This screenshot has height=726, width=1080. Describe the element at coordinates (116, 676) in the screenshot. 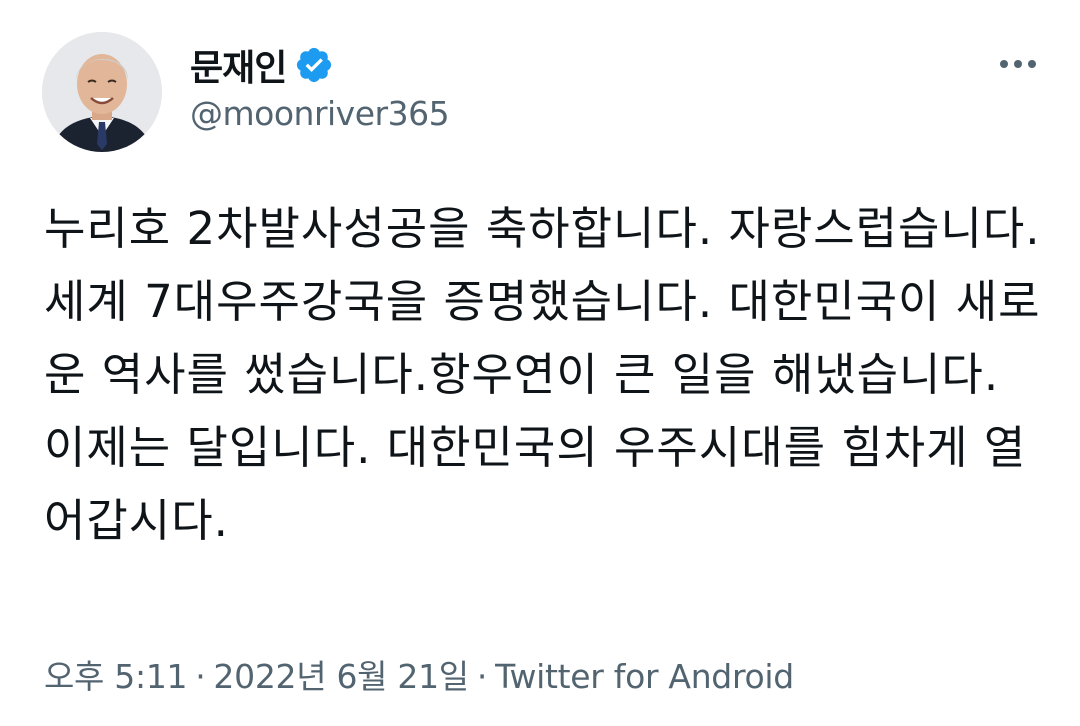

I see `tweet-time: 오후 5:11` at that location.